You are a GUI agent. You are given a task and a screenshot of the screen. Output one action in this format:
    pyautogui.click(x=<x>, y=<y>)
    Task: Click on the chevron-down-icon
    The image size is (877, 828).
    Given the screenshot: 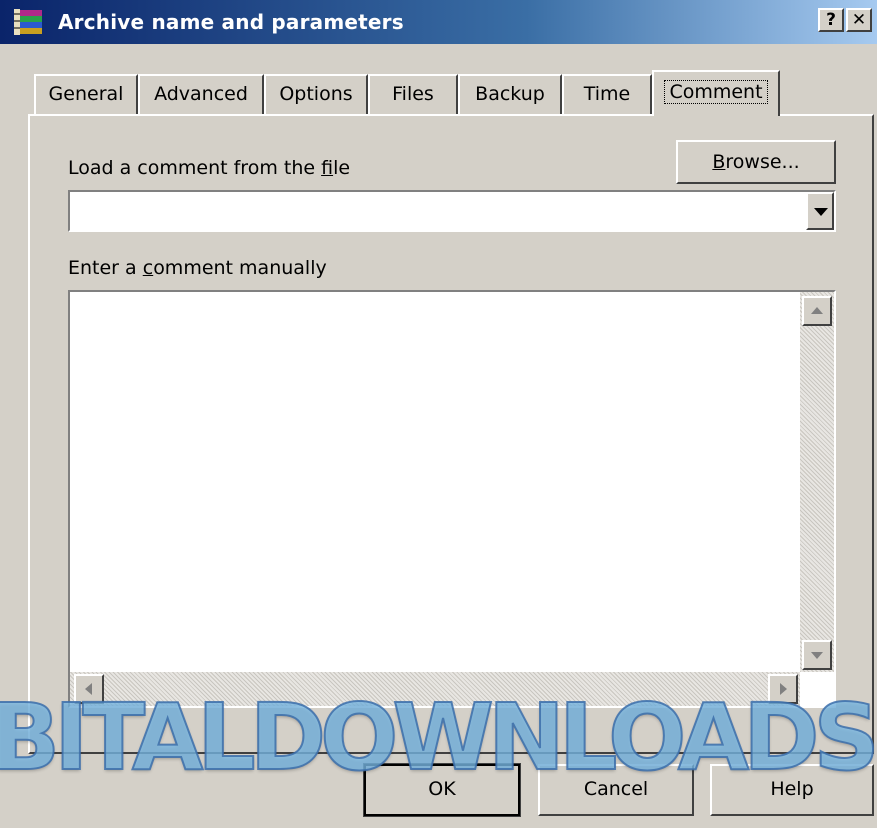 What is the action you would take?
    pyautogui.click(x=821, y=212)
    